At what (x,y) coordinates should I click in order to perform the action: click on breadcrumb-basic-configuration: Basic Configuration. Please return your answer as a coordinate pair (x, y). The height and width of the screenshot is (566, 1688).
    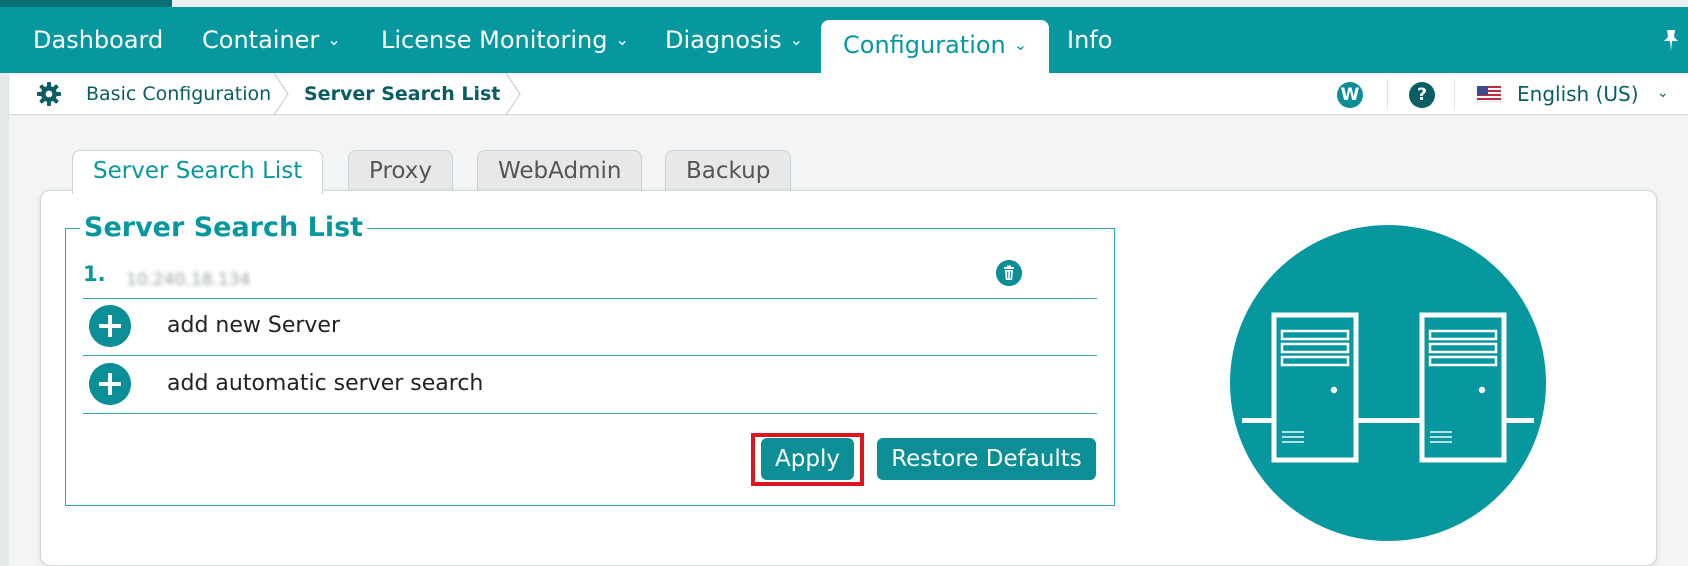
    Looking at the image, I should click on (178, 94).